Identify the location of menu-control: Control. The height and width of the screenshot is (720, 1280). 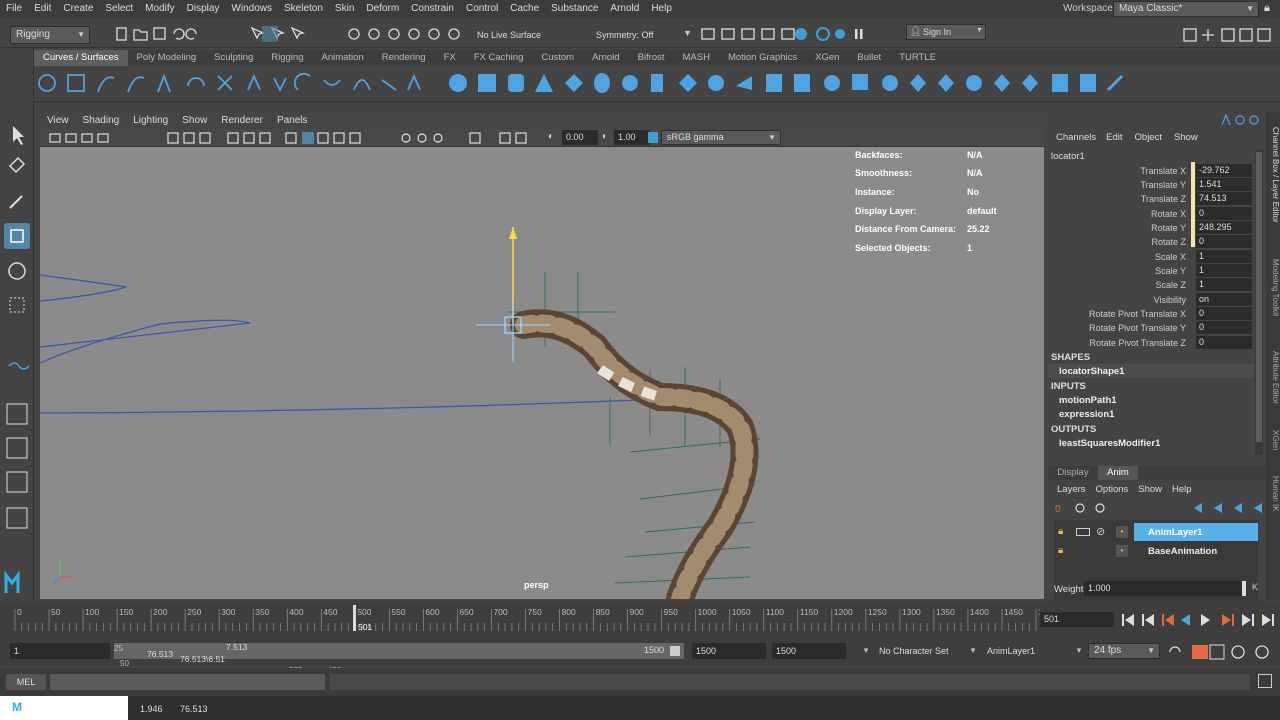
(482, 9).